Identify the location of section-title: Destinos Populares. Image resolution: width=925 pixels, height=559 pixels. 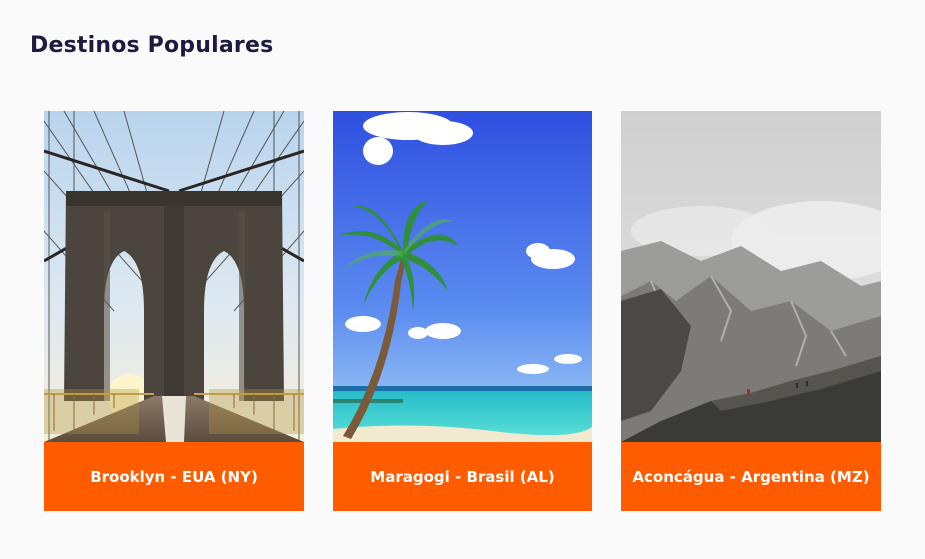
(152, 45).